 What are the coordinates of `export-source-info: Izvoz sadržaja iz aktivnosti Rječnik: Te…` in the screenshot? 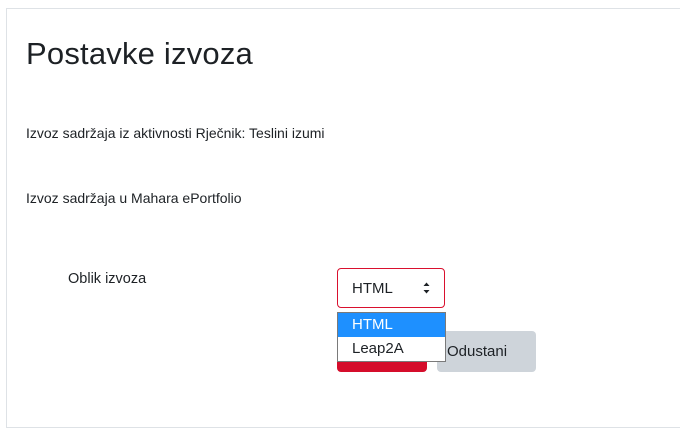 It's located at (175, 133).